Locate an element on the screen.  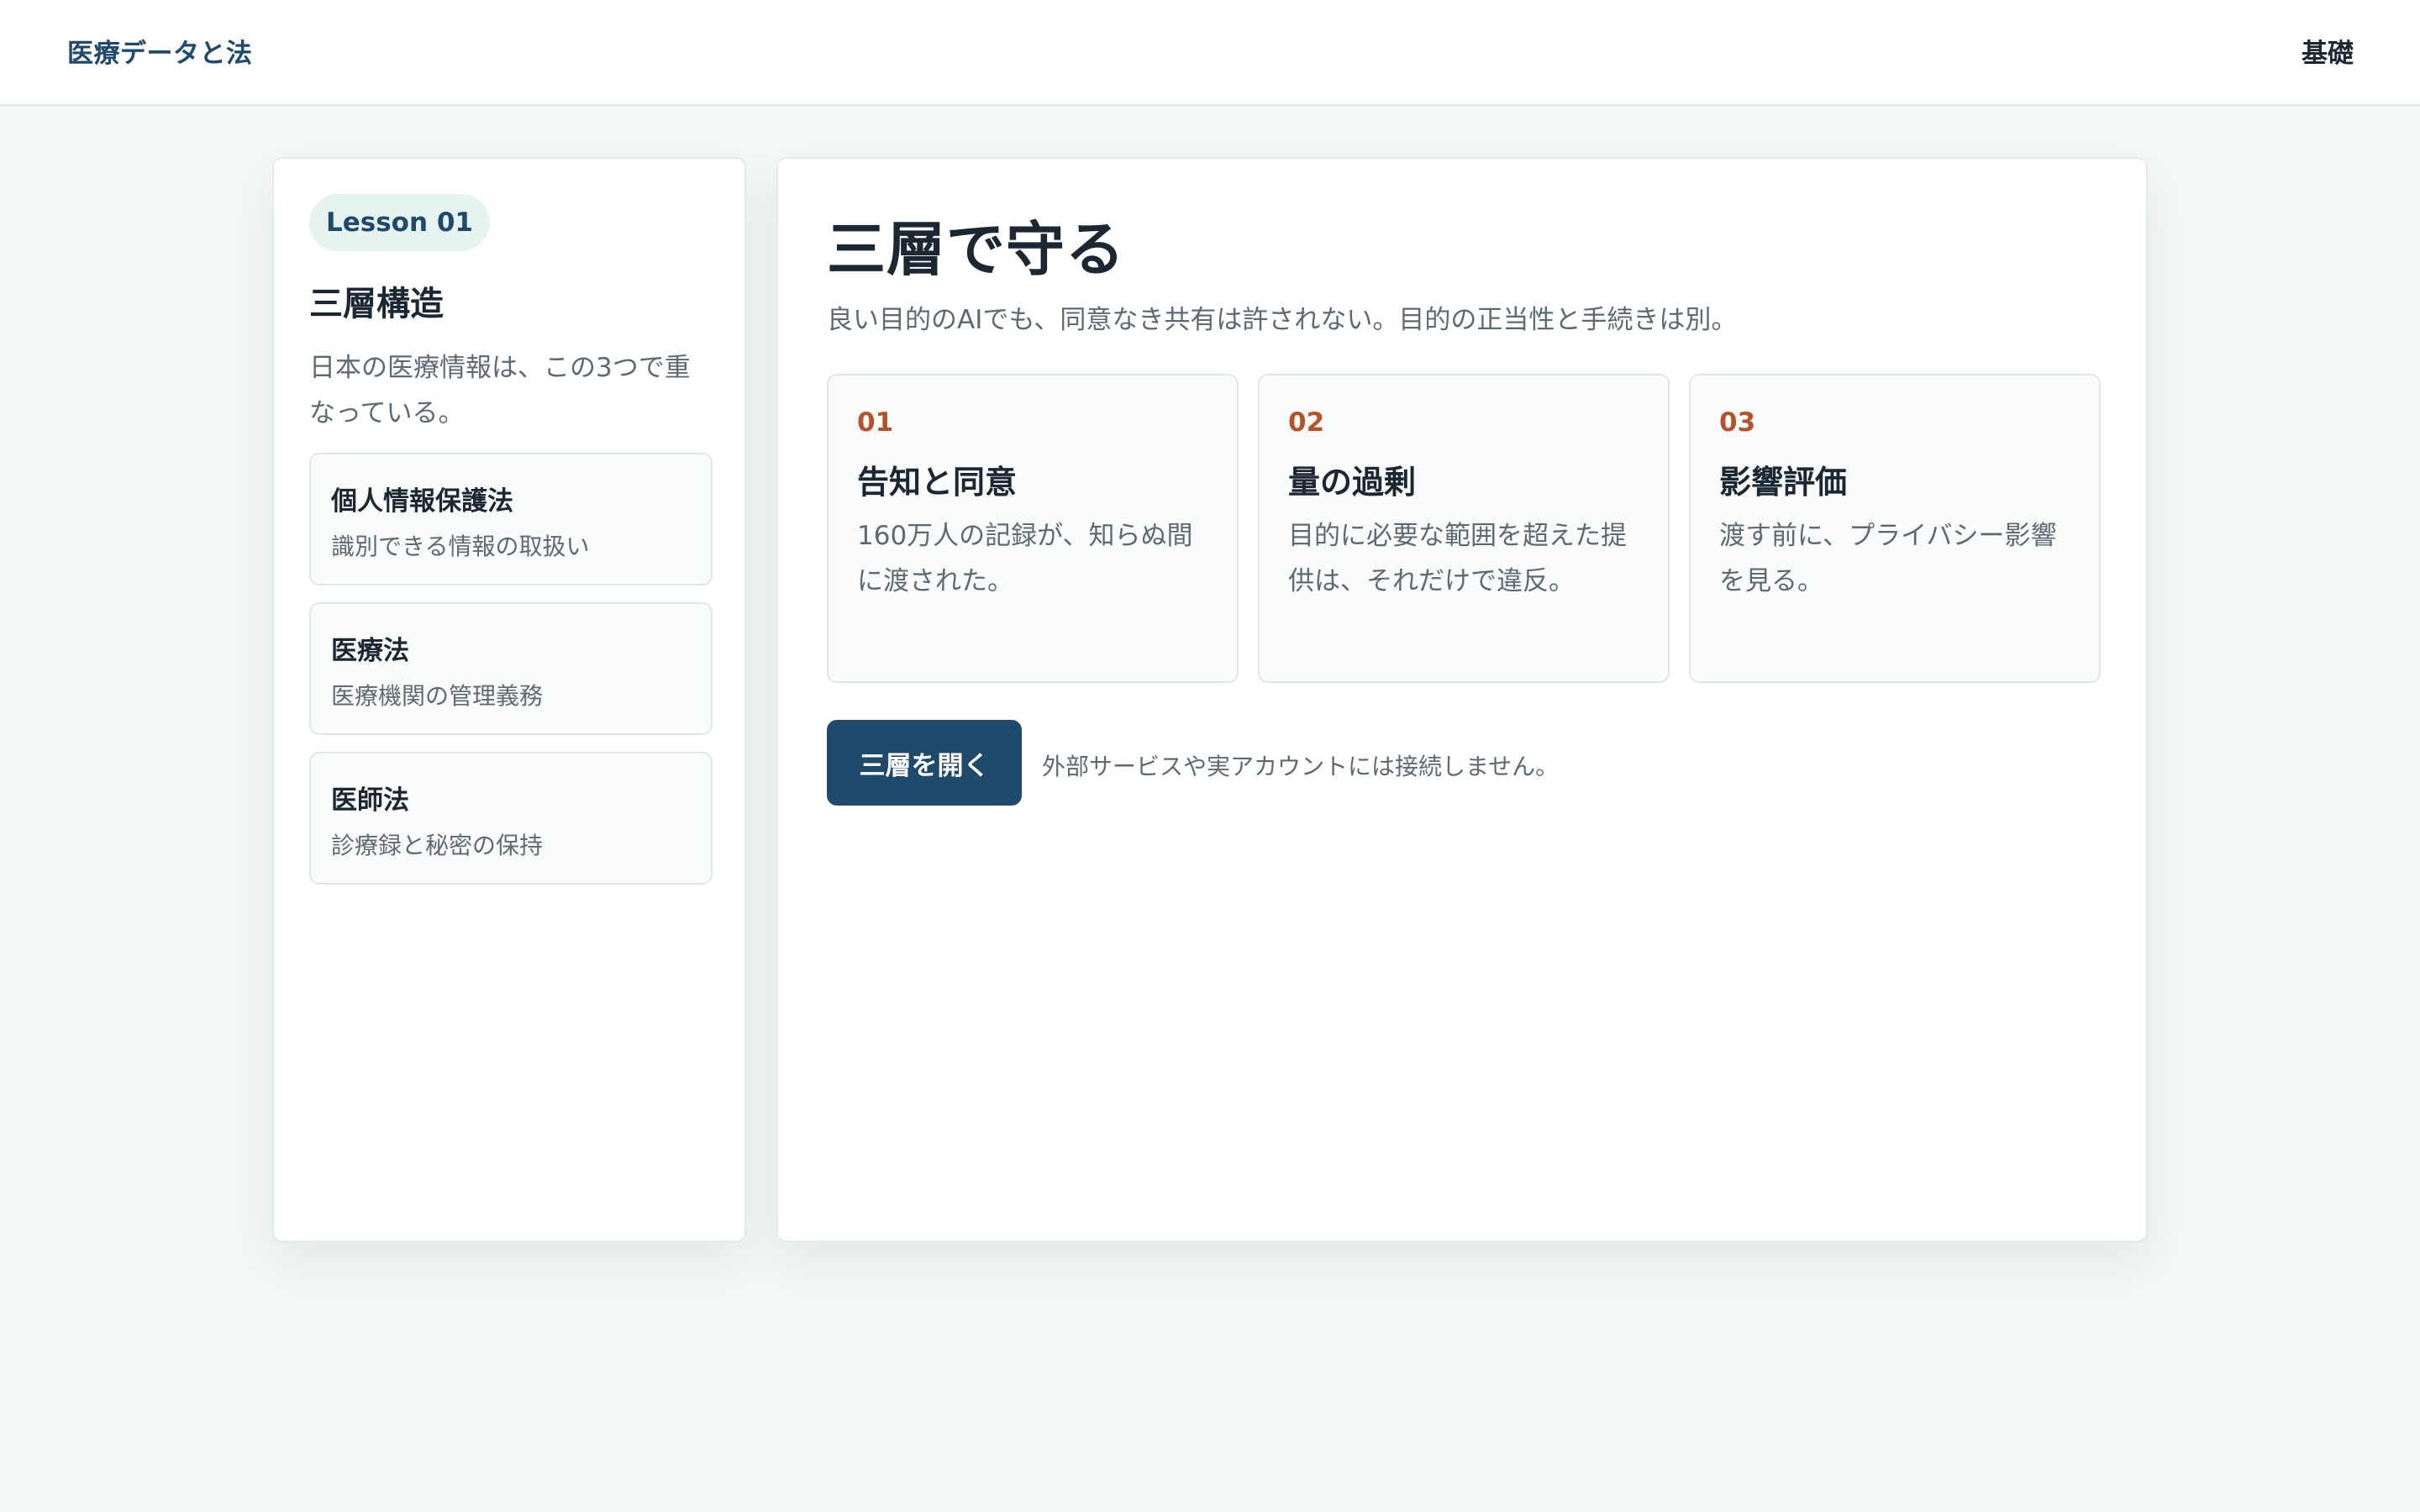
action-note: 外部サービスや実アカウントには接続しません。 is located at coordinates (1301, 766).